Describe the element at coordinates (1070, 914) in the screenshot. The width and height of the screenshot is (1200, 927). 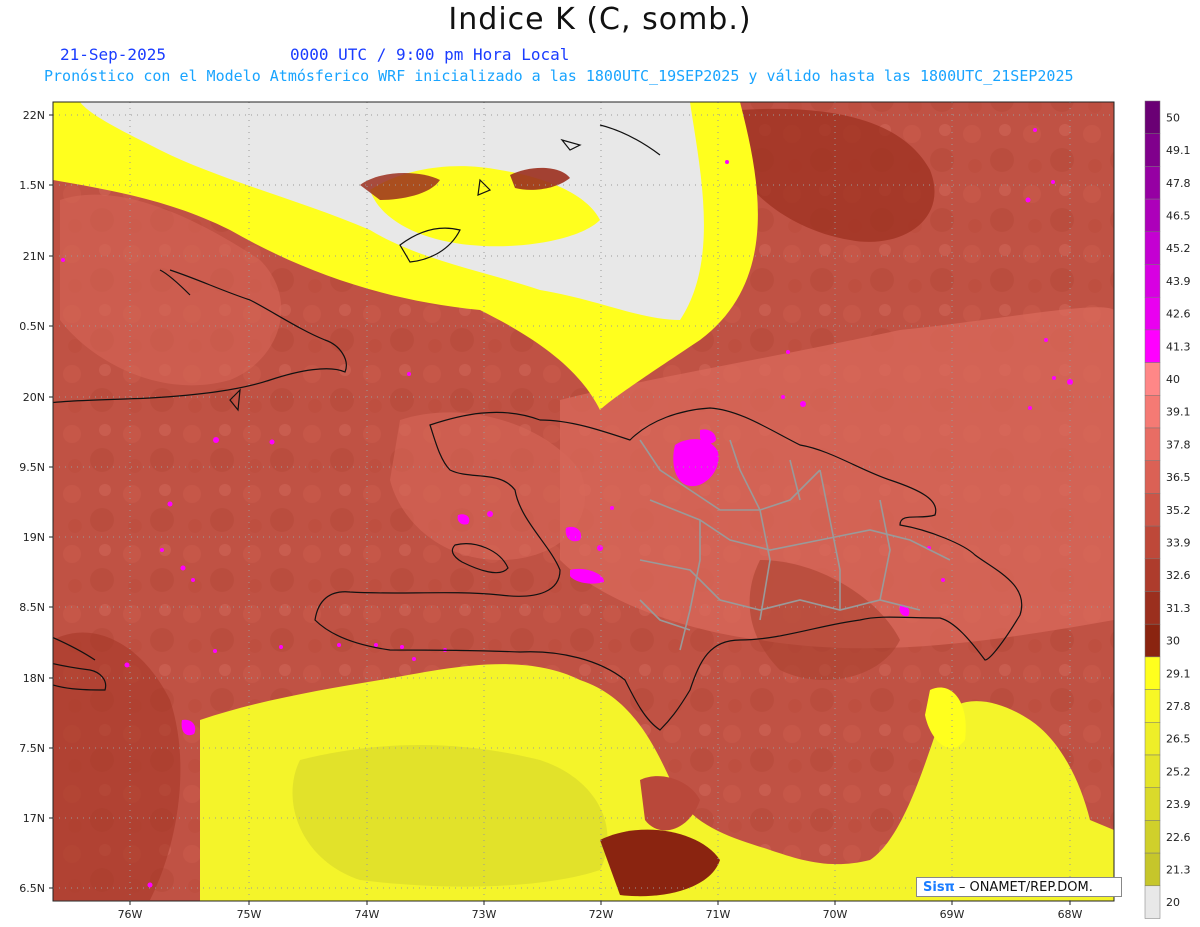
I see `lon-label: 68W` at that location.